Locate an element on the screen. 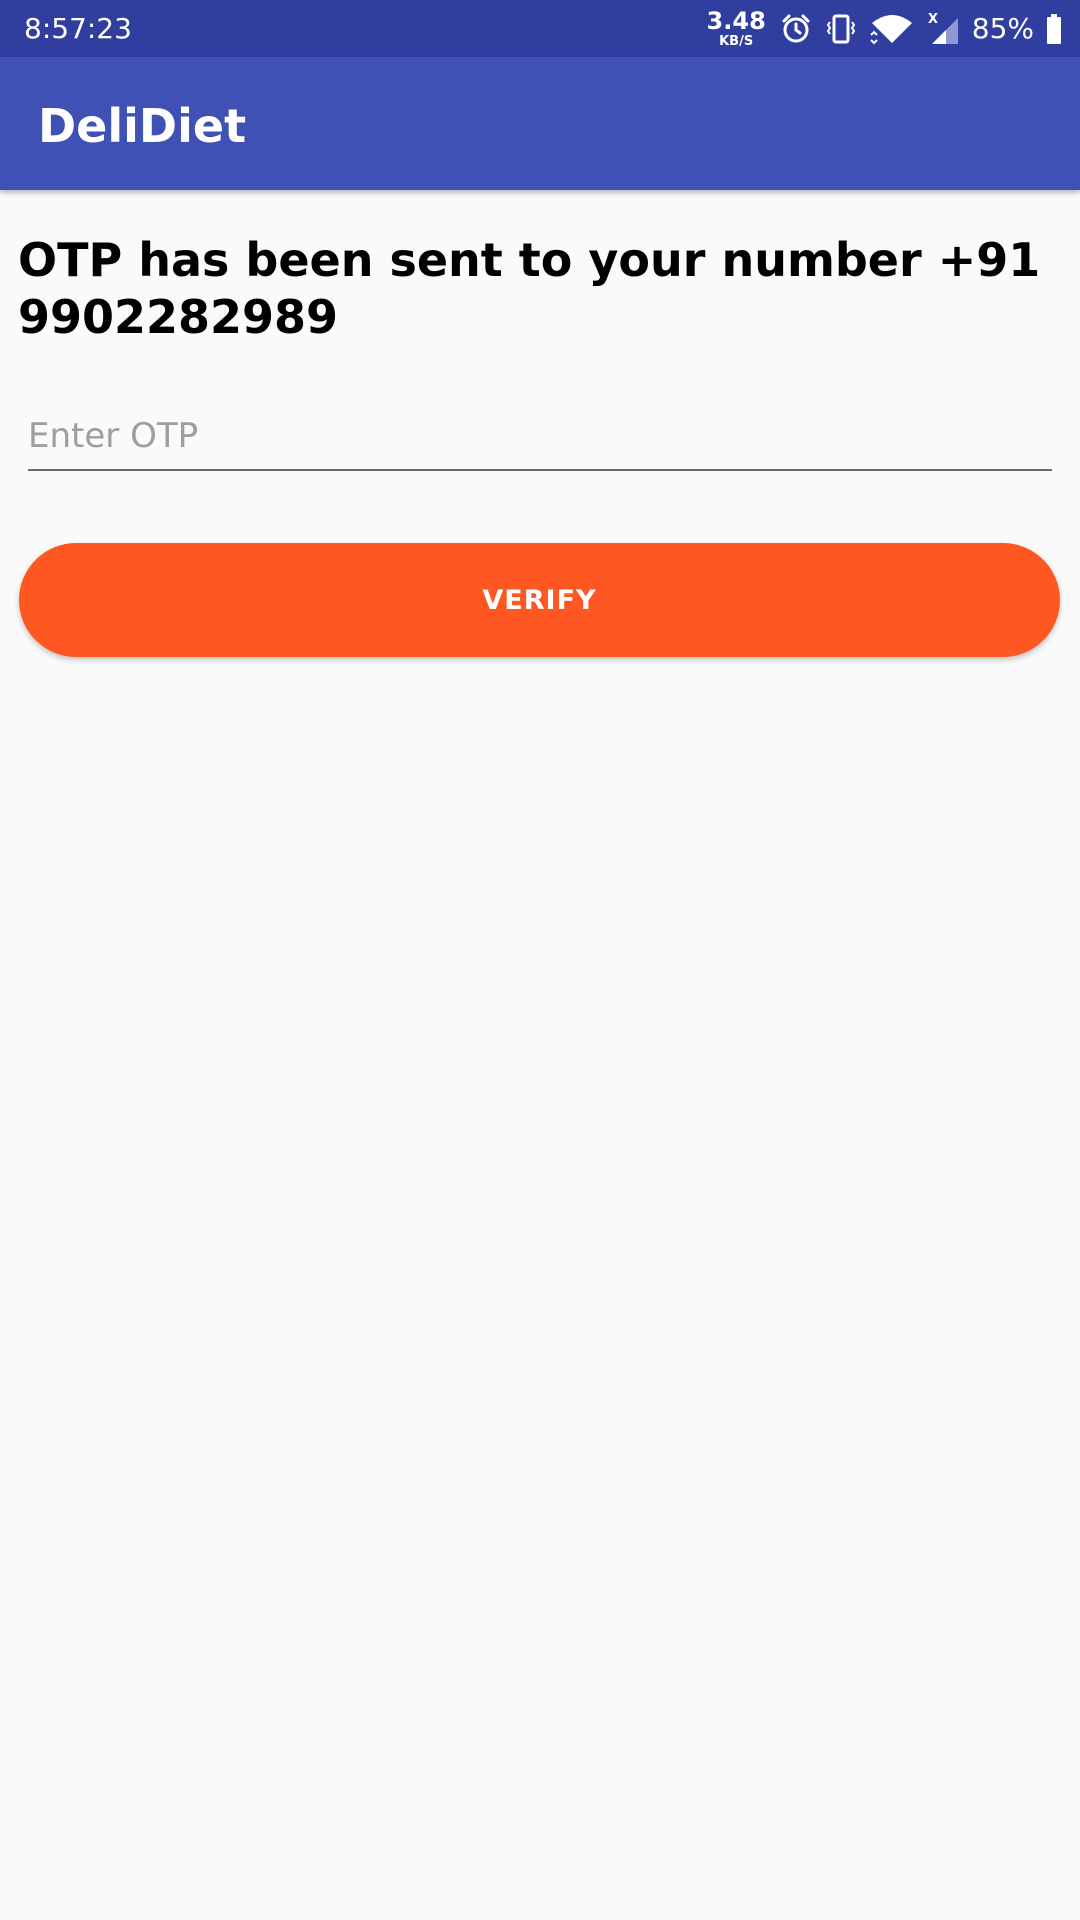 This screenshot has height=1920, width=1080. app-bar: DeliDiet is located at coordinates (540, 123).